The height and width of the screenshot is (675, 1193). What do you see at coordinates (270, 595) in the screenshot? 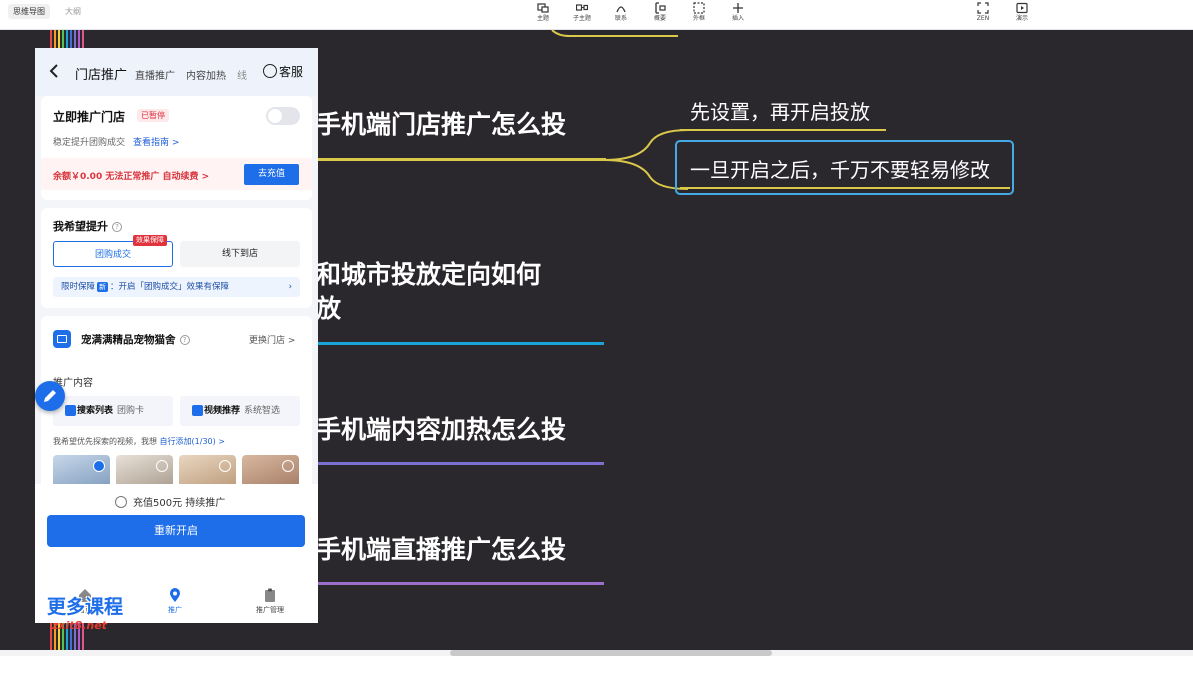
I see `clipboard-icon` at bounding box center [270, 595].